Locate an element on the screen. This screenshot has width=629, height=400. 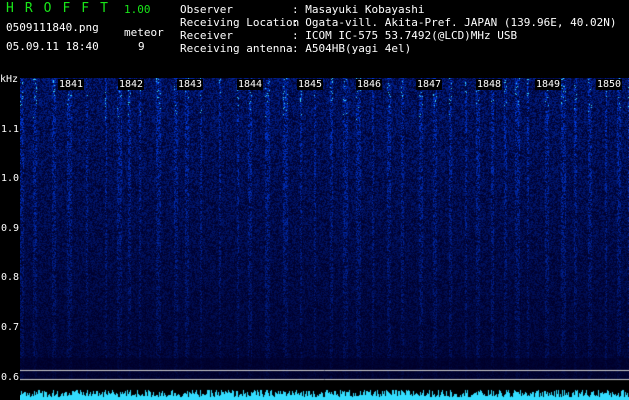
freq-label-0.7: 0.7 is located at coordinates (10, 327).